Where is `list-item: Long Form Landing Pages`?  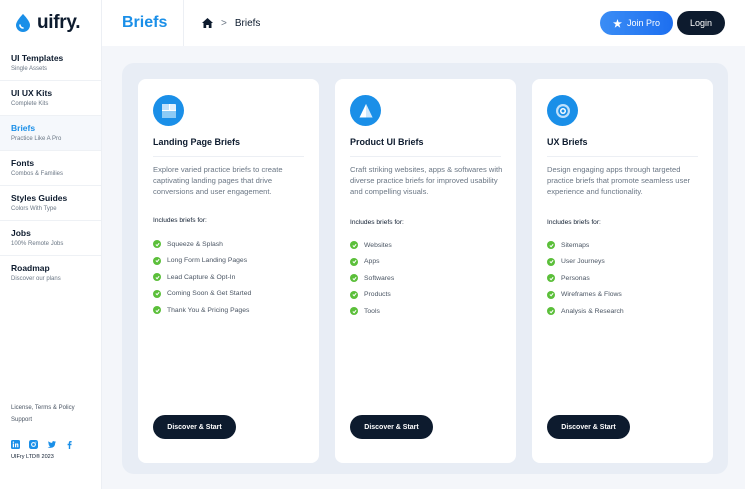 list-item: Long Form Landing Pages is located at coordinates (202, 261).